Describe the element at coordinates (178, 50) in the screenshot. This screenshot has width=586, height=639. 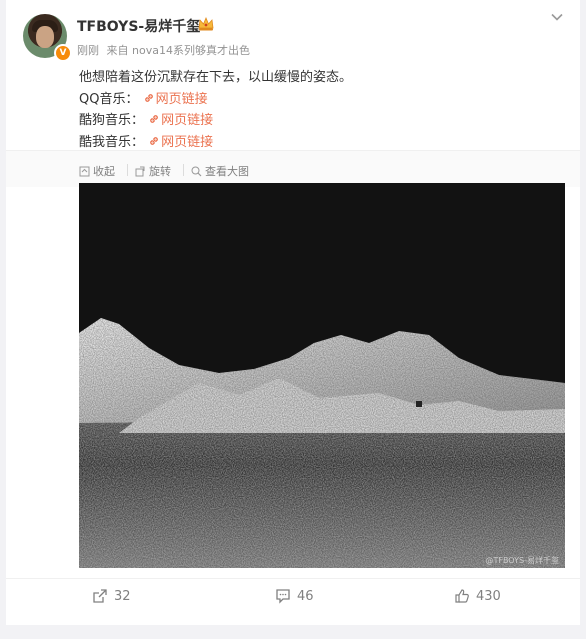
I see `post-source: 来自 nova14系列够真才出色` at that location.